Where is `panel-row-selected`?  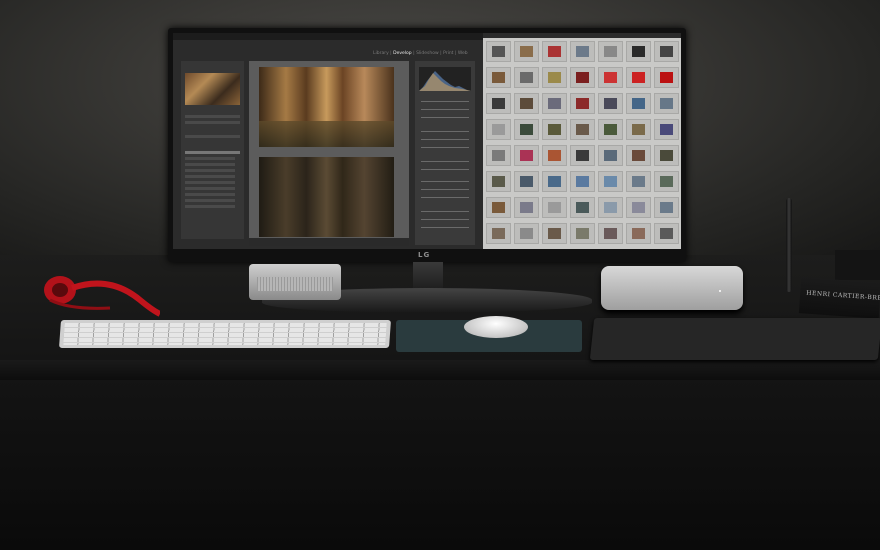 panel-row-selected is located at coordinates (212, 152).